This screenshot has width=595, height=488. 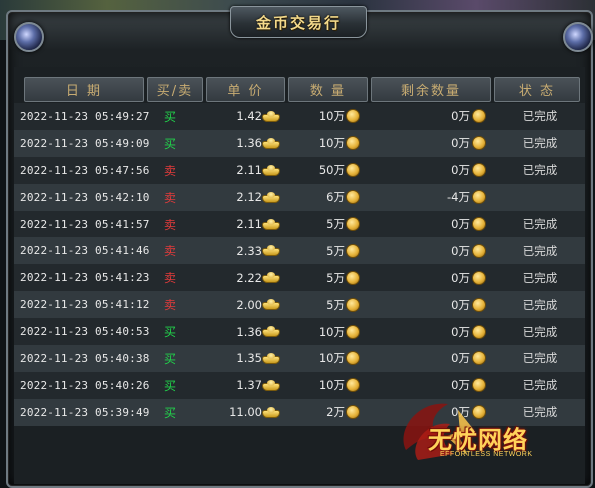 What do you see at coordinates (331, 170) in the screenshot?
I see `trade-quantity: 50万` at bounding box center [331, 170].